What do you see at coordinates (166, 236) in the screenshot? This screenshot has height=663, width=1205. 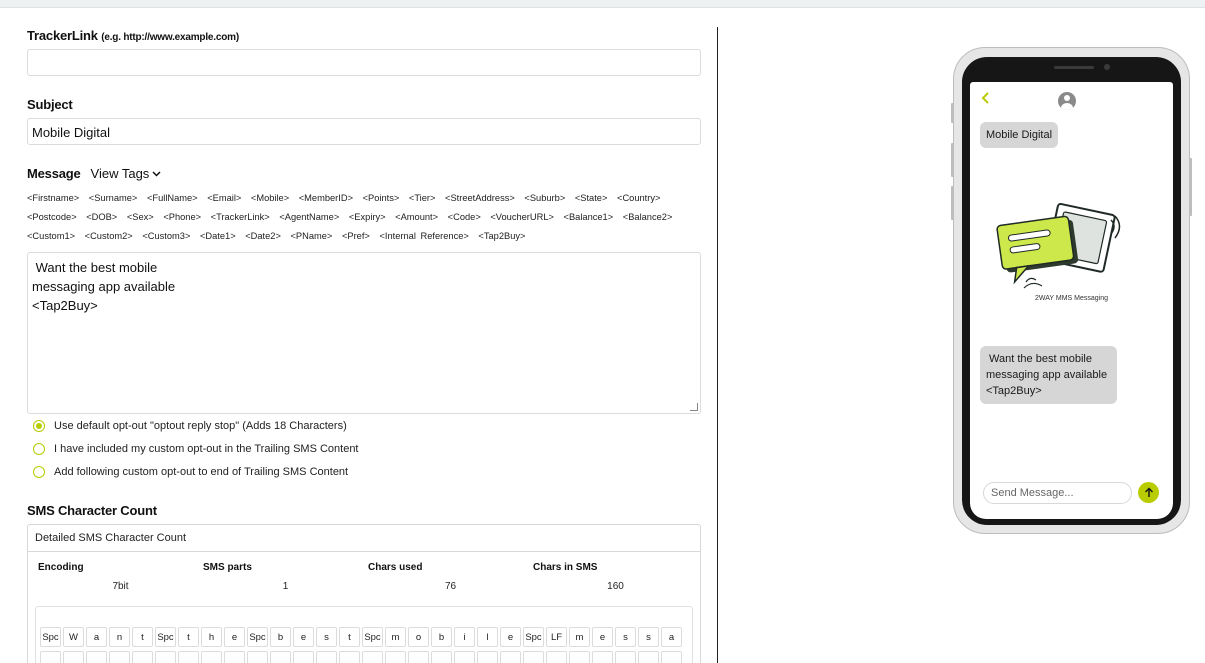 I see `merge-tag: <Custom3>` at bounding box center [166, 236].